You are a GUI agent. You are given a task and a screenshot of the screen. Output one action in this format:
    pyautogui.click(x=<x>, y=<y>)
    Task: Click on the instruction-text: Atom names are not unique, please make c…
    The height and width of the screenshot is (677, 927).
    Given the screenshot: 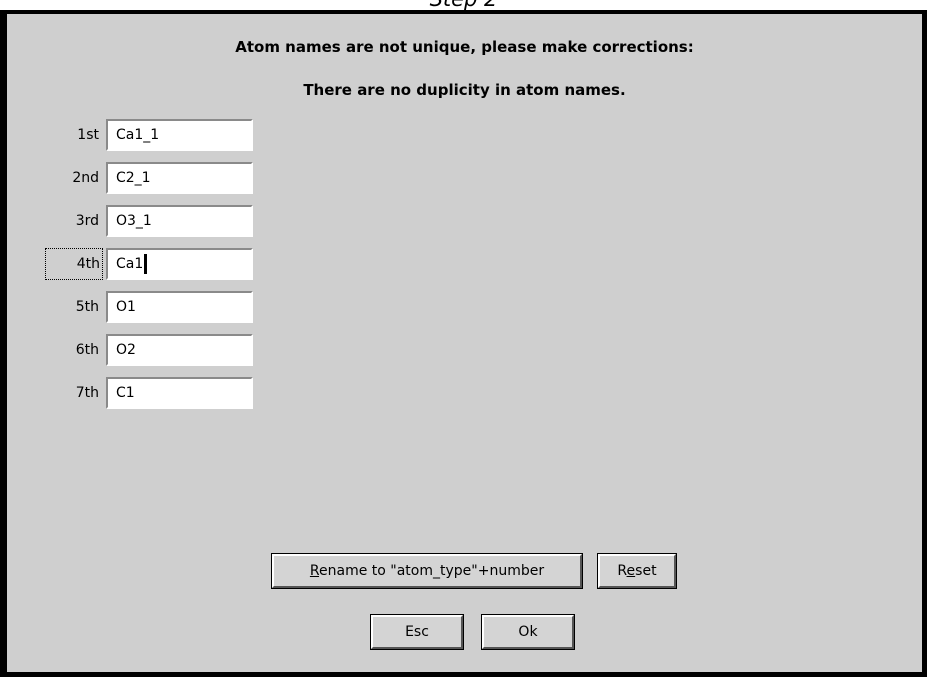 What is the action you would take?
    pyautogui.click(x=464, y=47)
    